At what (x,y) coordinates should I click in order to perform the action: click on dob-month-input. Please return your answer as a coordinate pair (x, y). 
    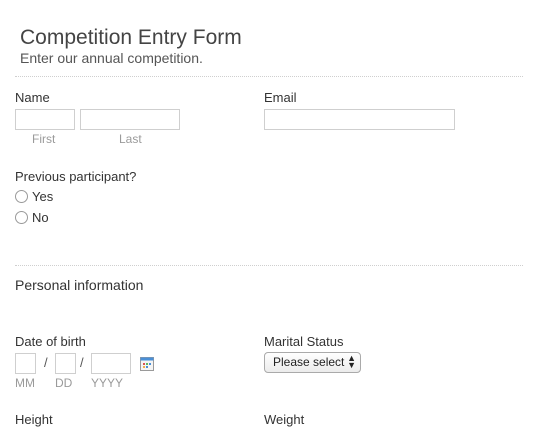
    Looking at the image, I should click on (25, 363).